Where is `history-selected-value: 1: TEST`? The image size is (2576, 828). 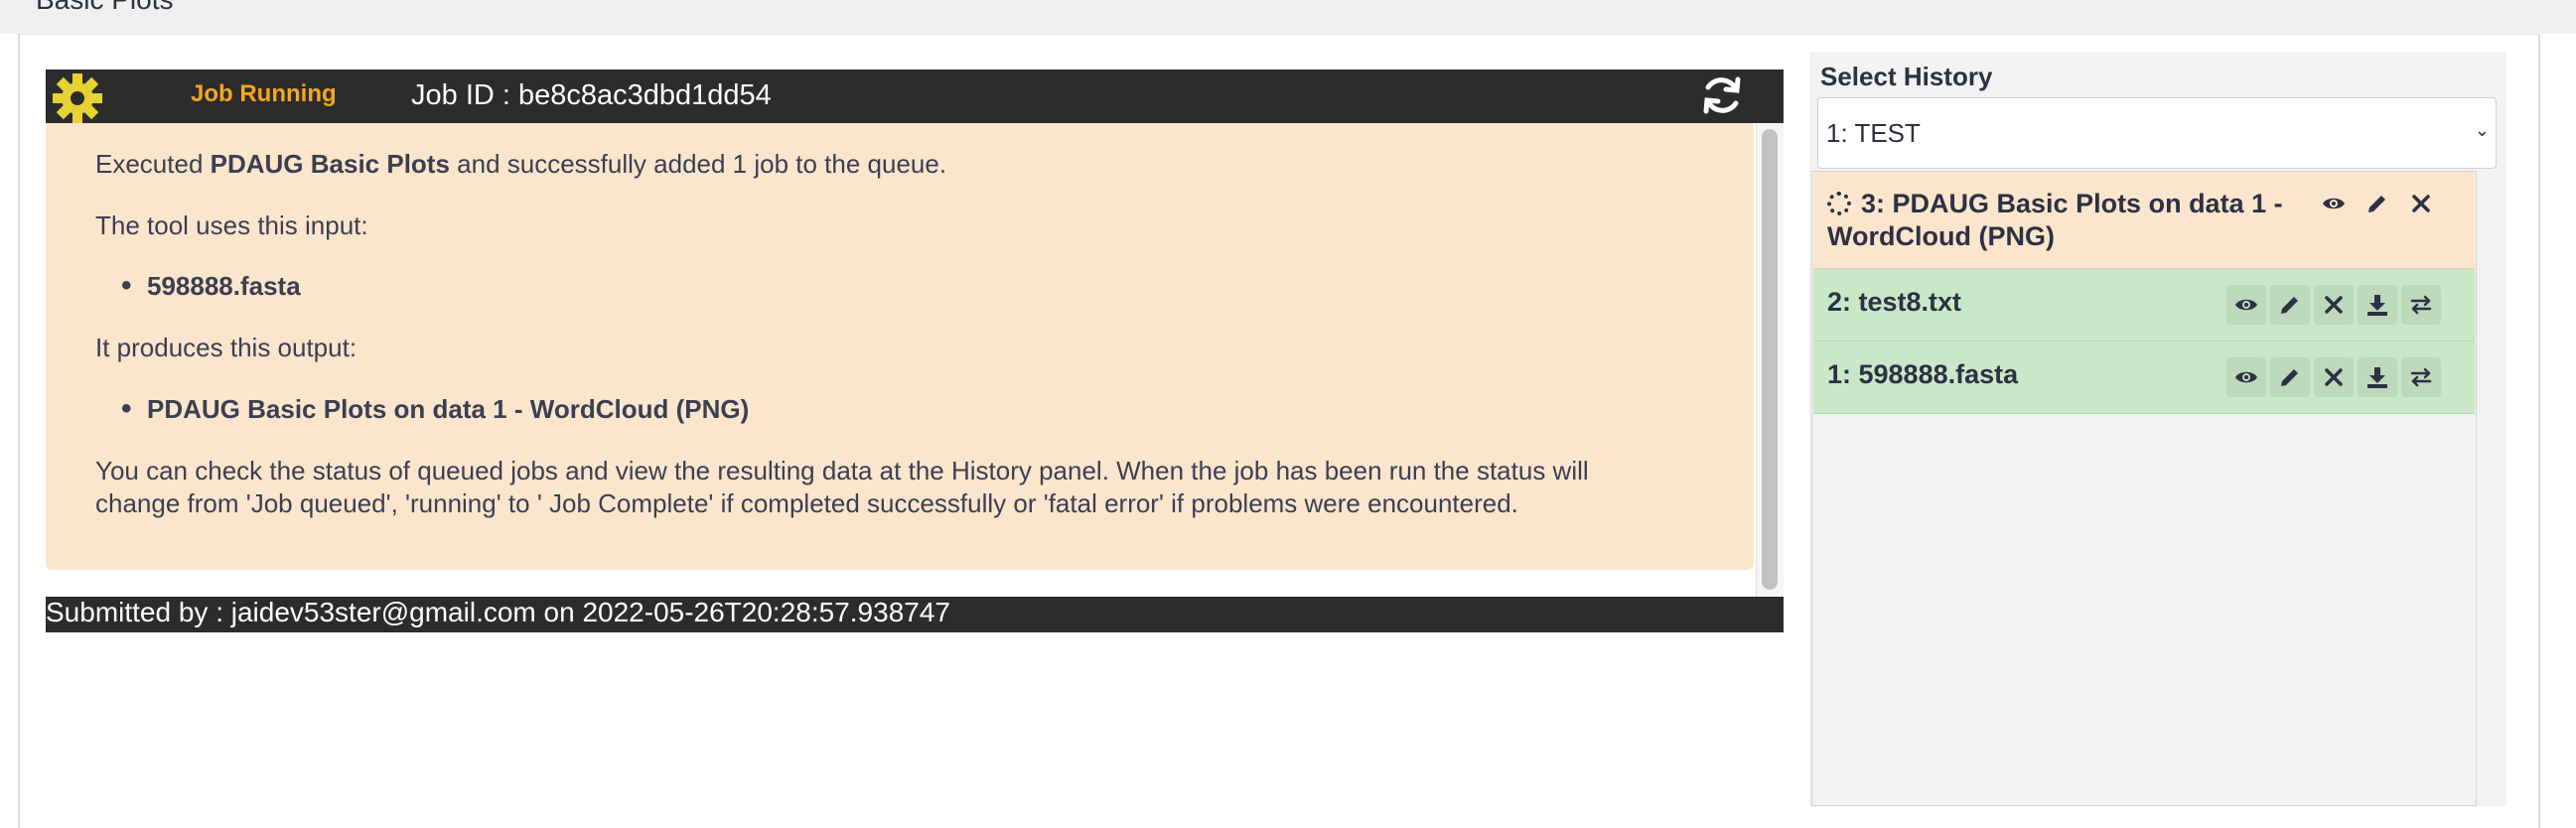 history-selected-value: 1: TEST is located at coordinates (1874, 133).